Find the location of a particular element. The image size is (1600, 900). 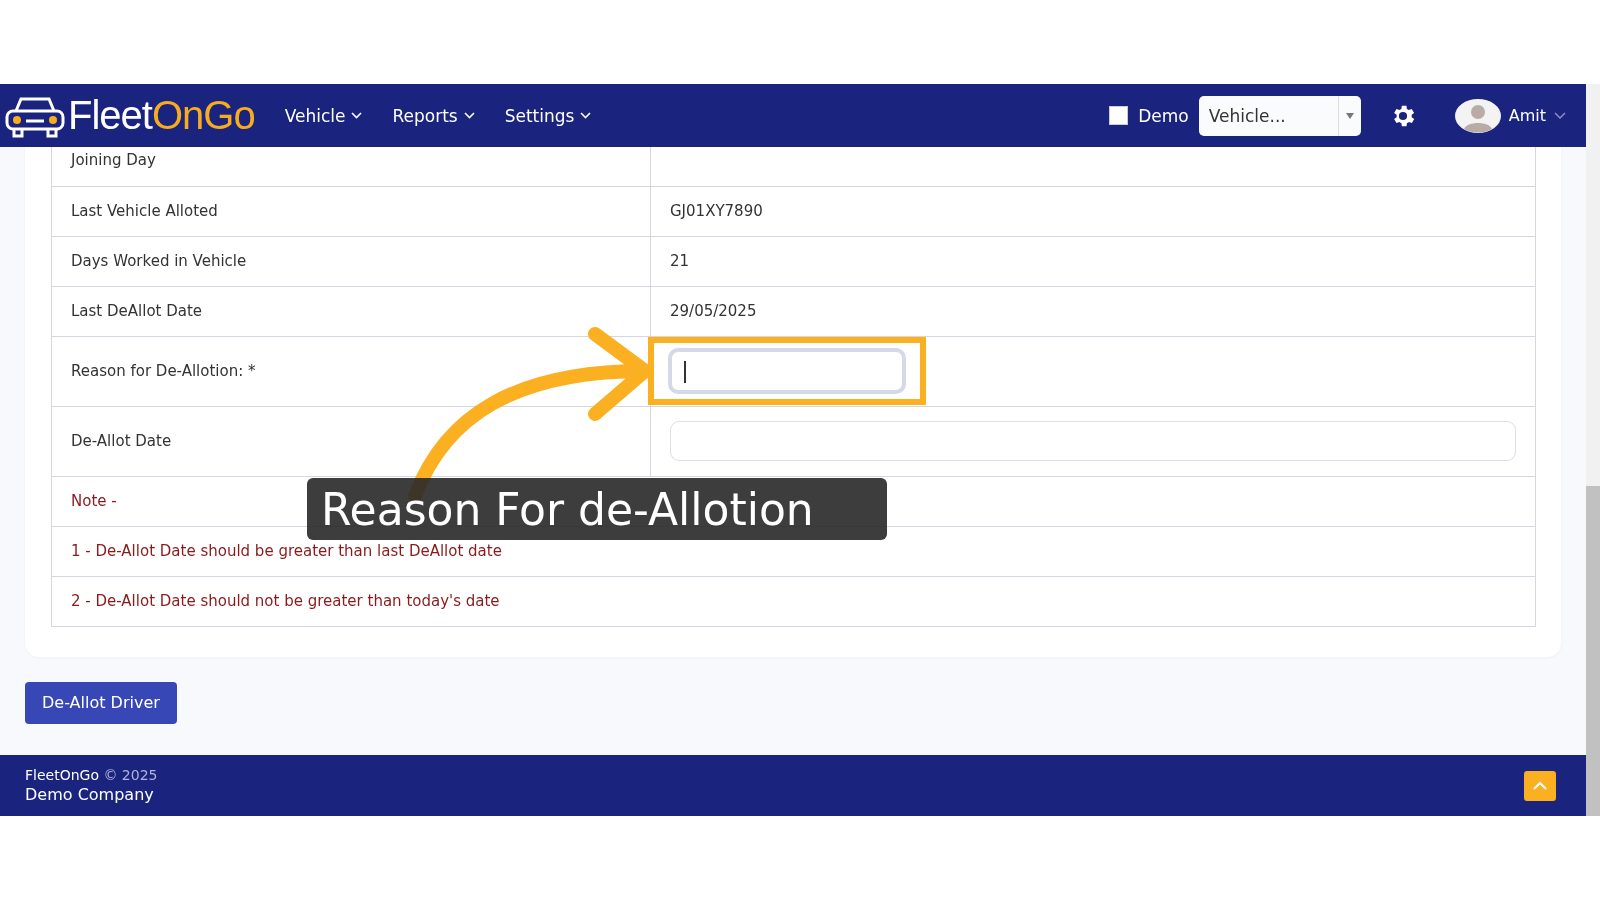

annotation-callout: Reason For de-Allotion is located at coordinates (597, 509).